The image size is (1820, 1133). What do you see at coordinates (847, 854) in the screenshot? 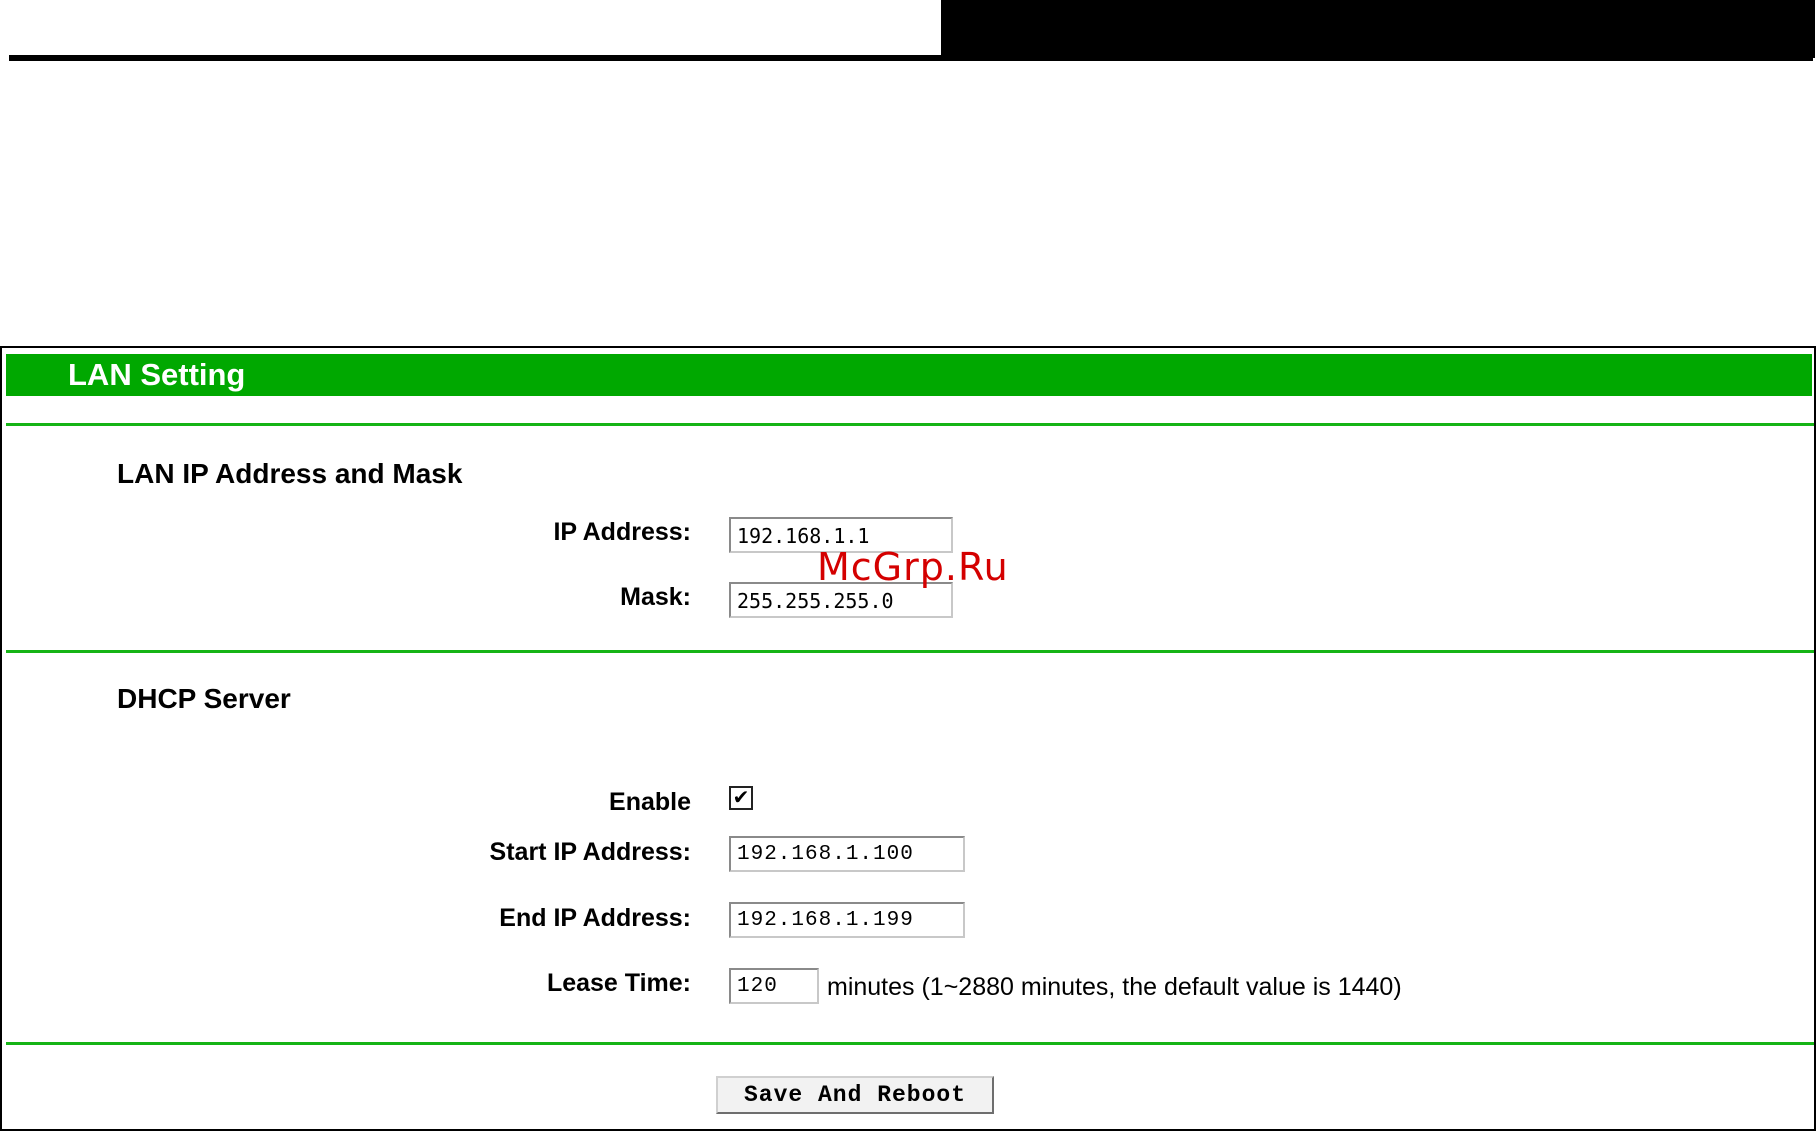
I see `start-ip-input: 192.168.1.100` at bounding box center [847, 854].